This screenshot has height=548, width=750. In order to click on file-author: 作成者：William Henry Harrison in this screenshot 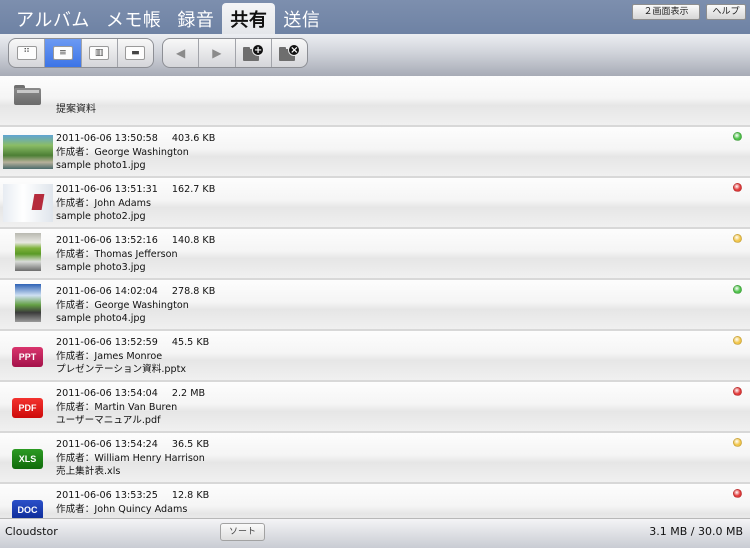, I will do `click(130, 458)`.